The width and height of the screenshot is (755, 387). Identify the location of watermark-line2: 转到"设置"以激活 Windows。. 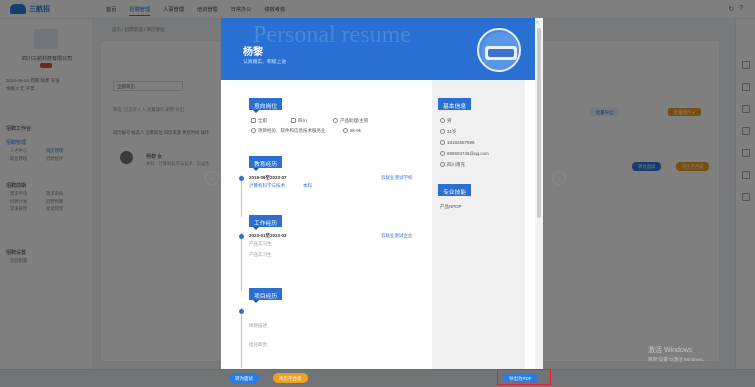
(677, 359).